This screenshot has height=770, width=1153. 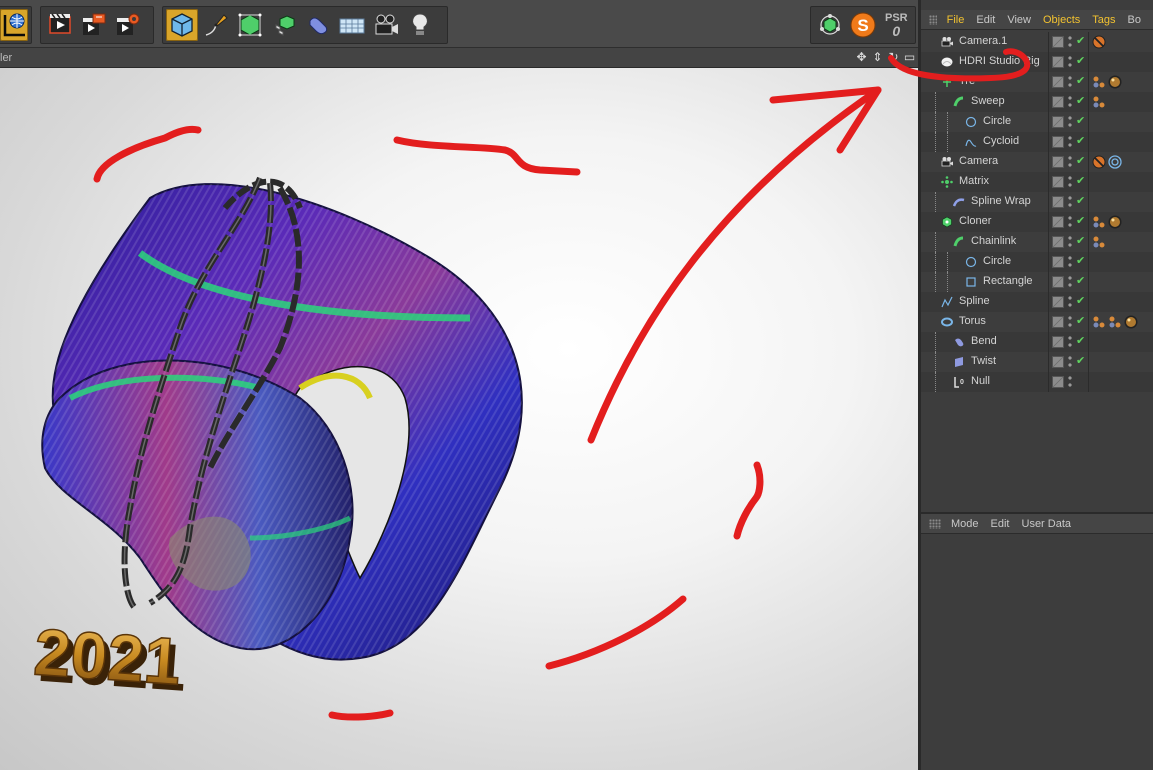 What do you see at coordinates (1115, 162) in the screenshot?
I see `target-tag` at bounding box center [1115, 162].